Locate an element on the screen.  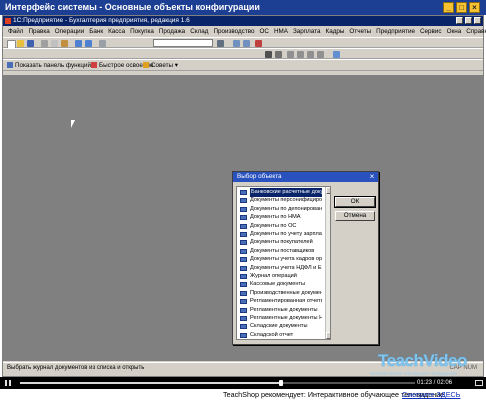
table-icon is located at coordinates (268, 54).